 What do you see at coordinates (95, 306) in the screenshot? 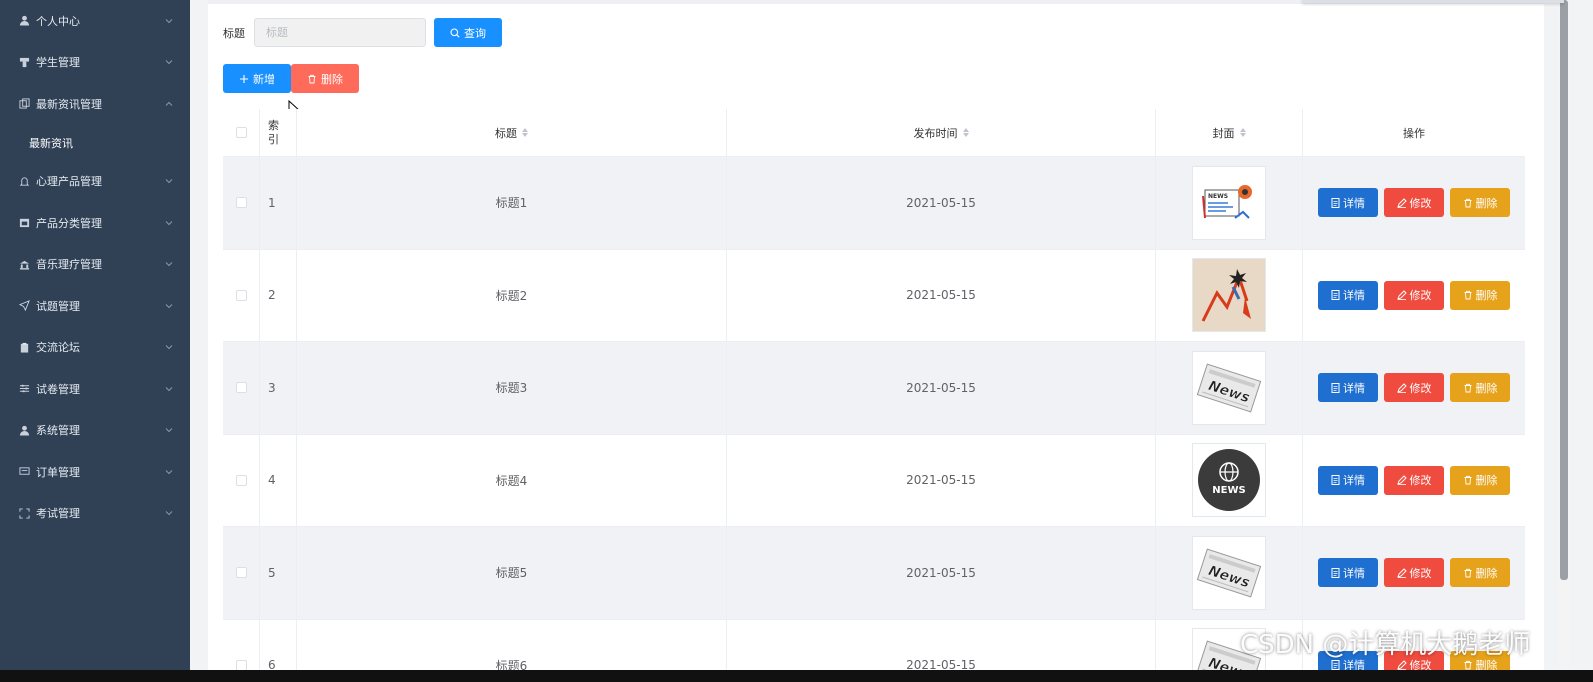
I see `sidebar-item-questions: 试题管理` at bounding box center [95, 306].